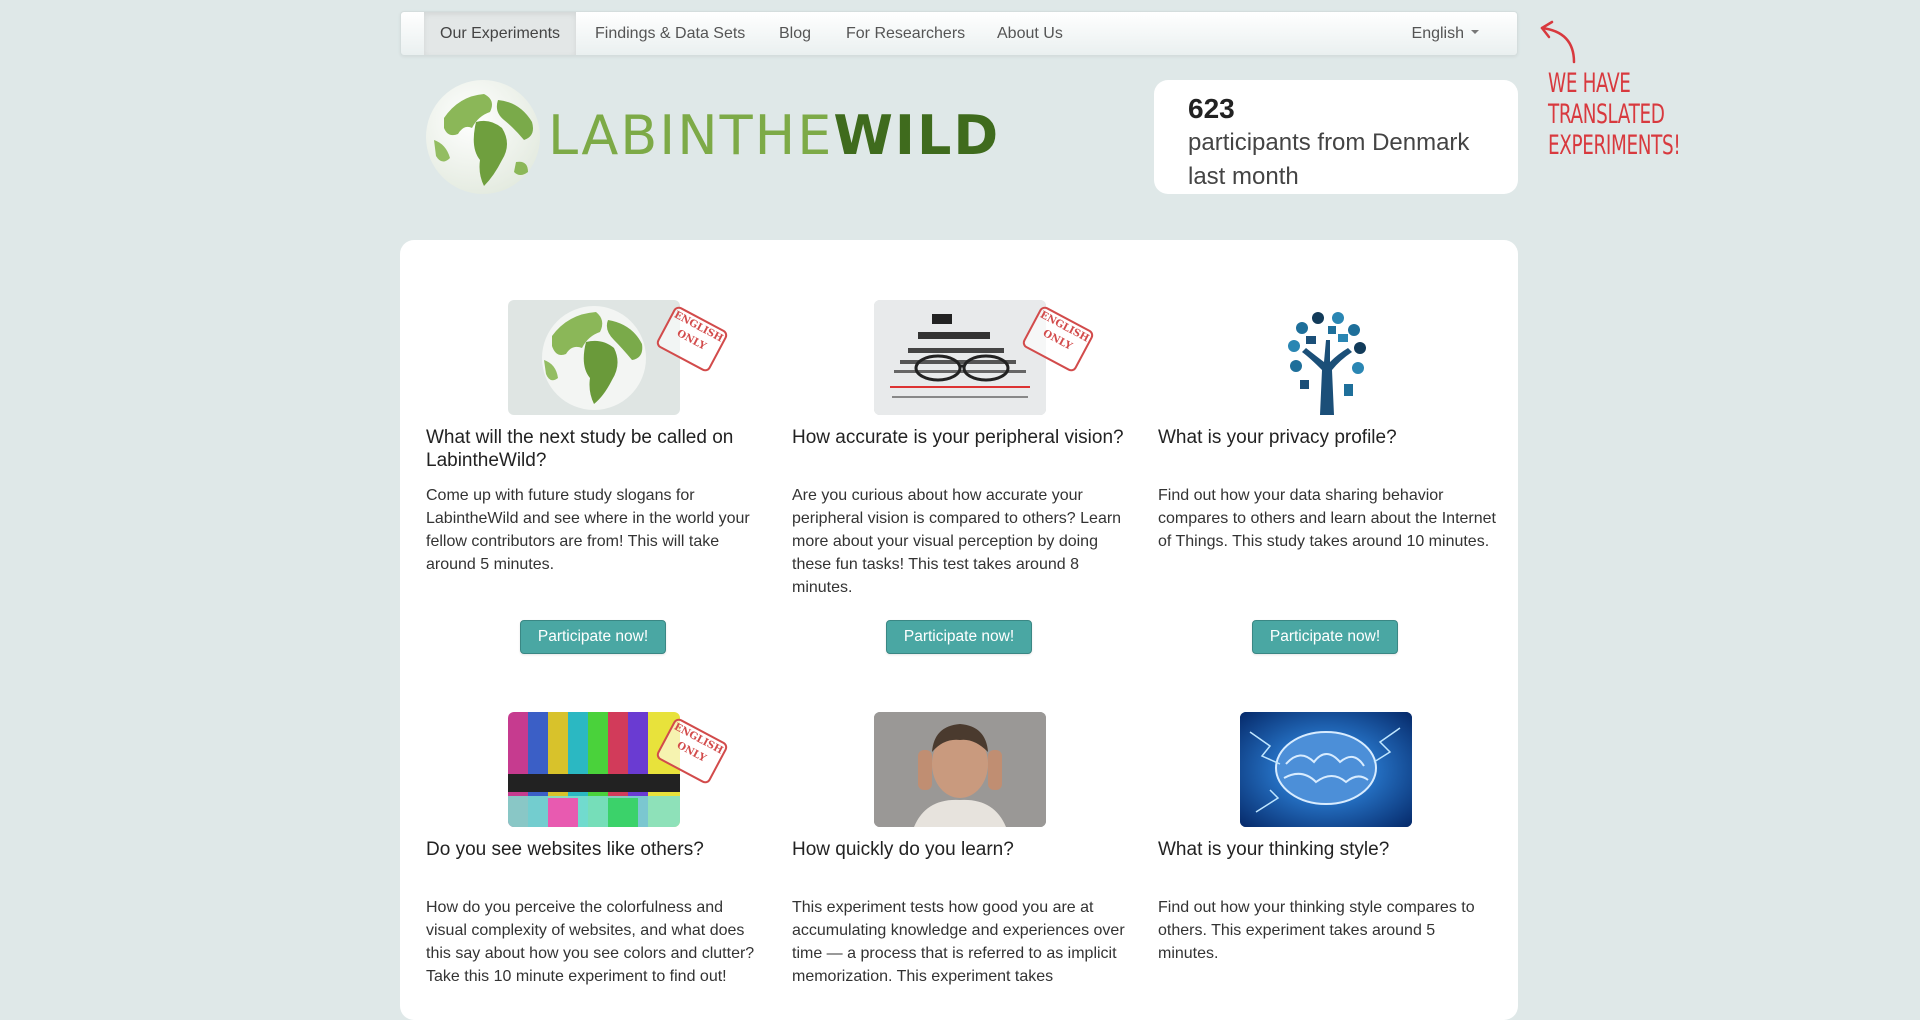  I want to click on thinking-man-icon, so click(960, 769).